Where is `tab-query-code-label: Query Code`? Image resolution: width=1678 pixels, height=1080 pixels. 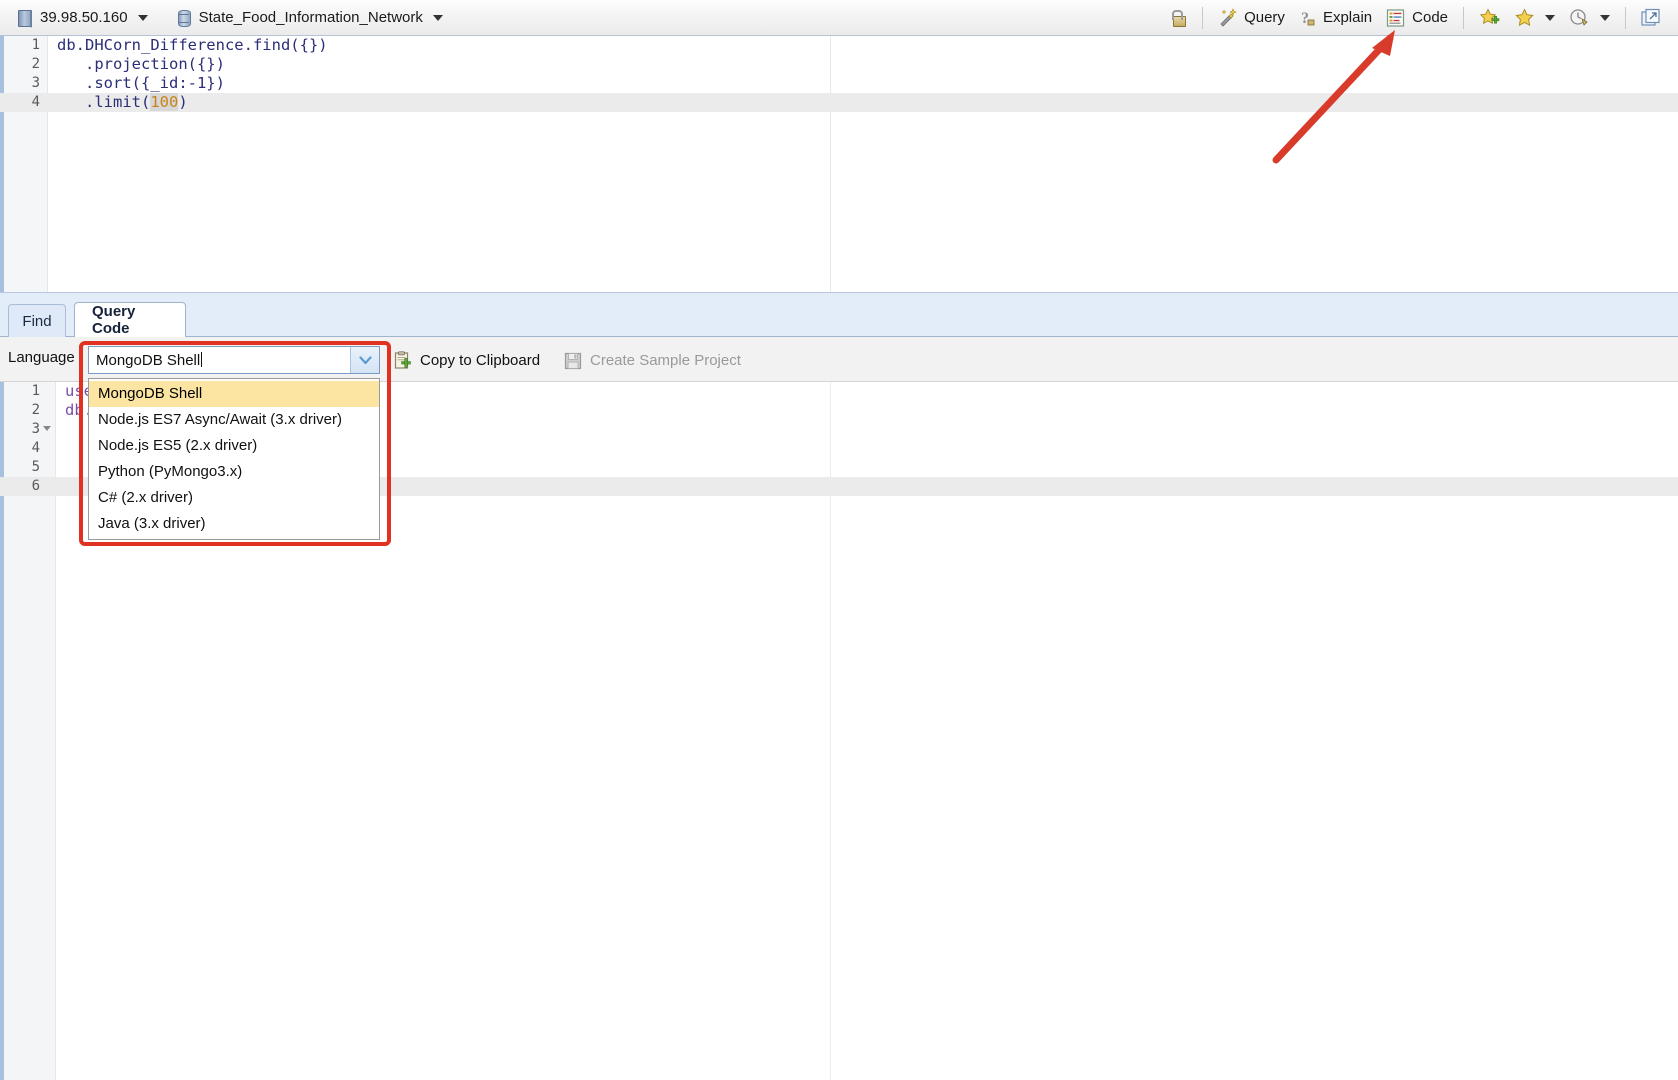 tab-query-code-label: Query Code is located at coordinates (114, 320).